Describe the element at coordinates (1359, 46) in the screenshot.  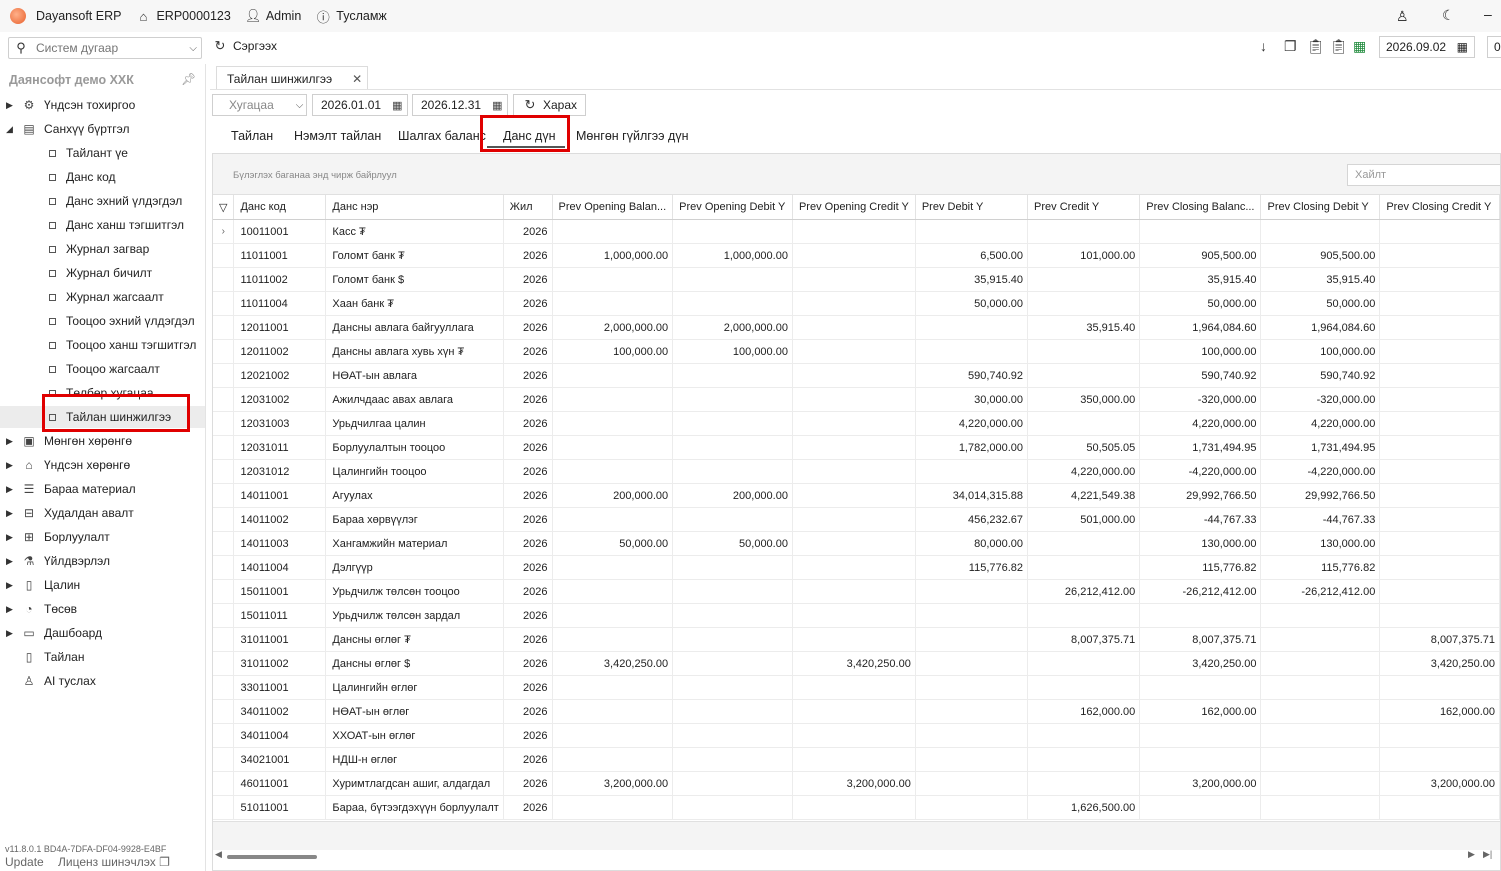
I see `excel-icon: ▦` at that location.